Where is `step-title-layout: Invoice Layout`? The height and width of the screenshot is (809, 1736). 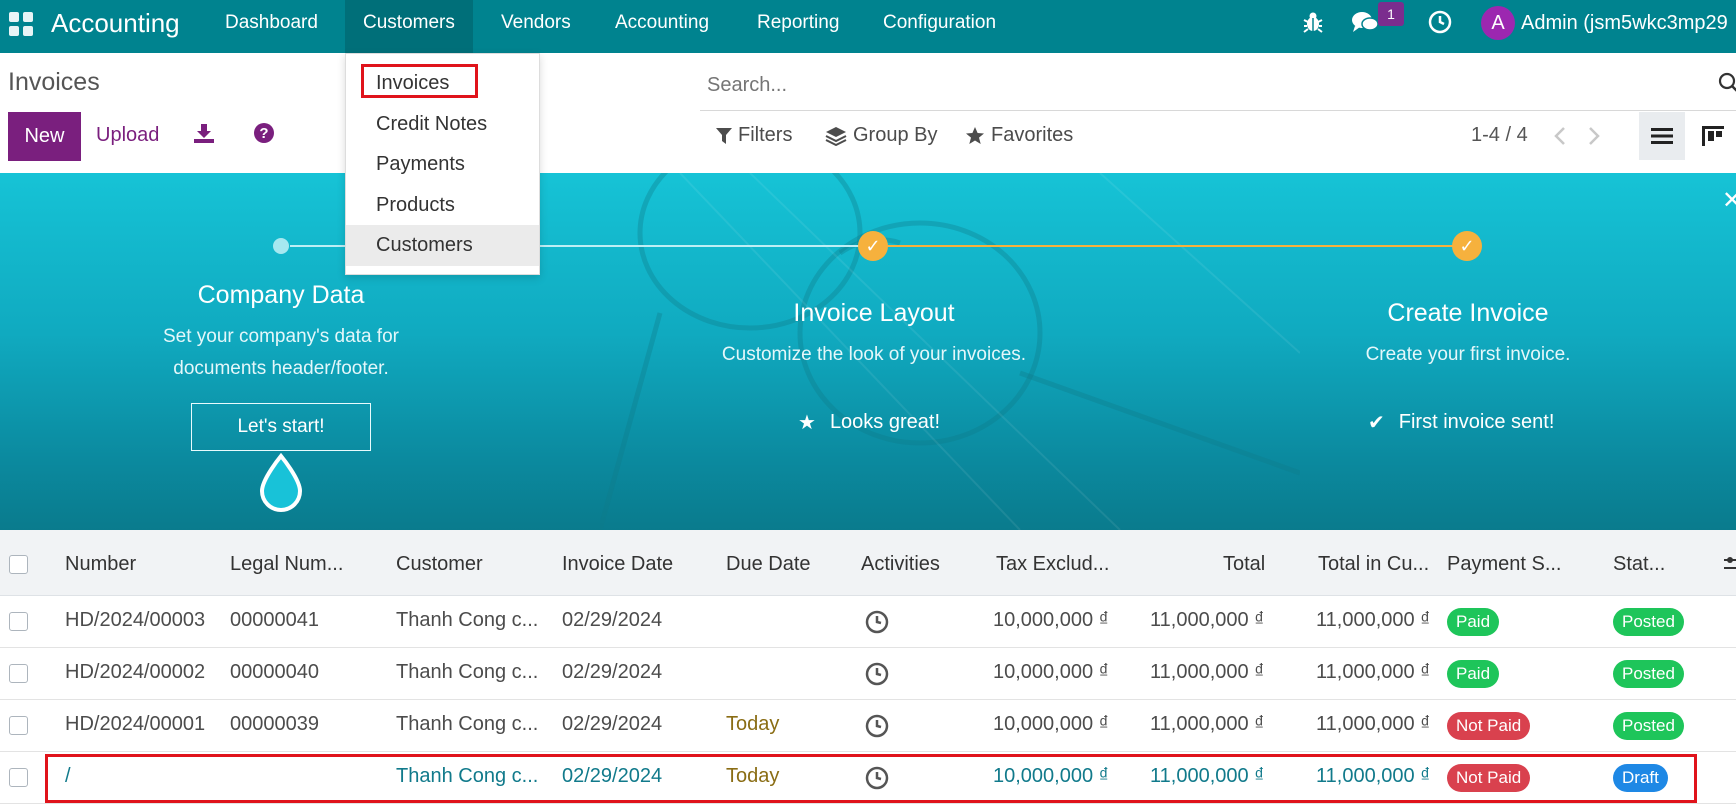
step-title-layout: Invoice Layout is located at coordinates (874, 313).